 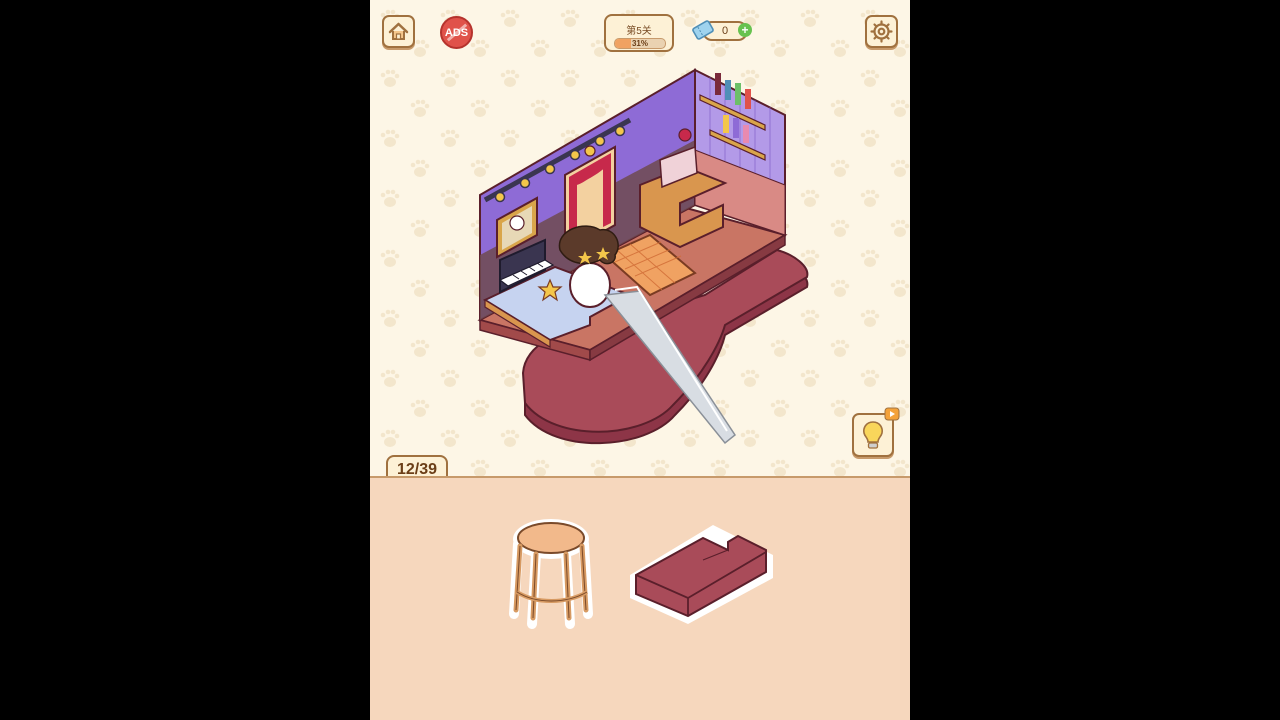 What do you see at coordinates (643, 256) in the screenshot?
I see `room-scene` at bounding box center [643, 256].